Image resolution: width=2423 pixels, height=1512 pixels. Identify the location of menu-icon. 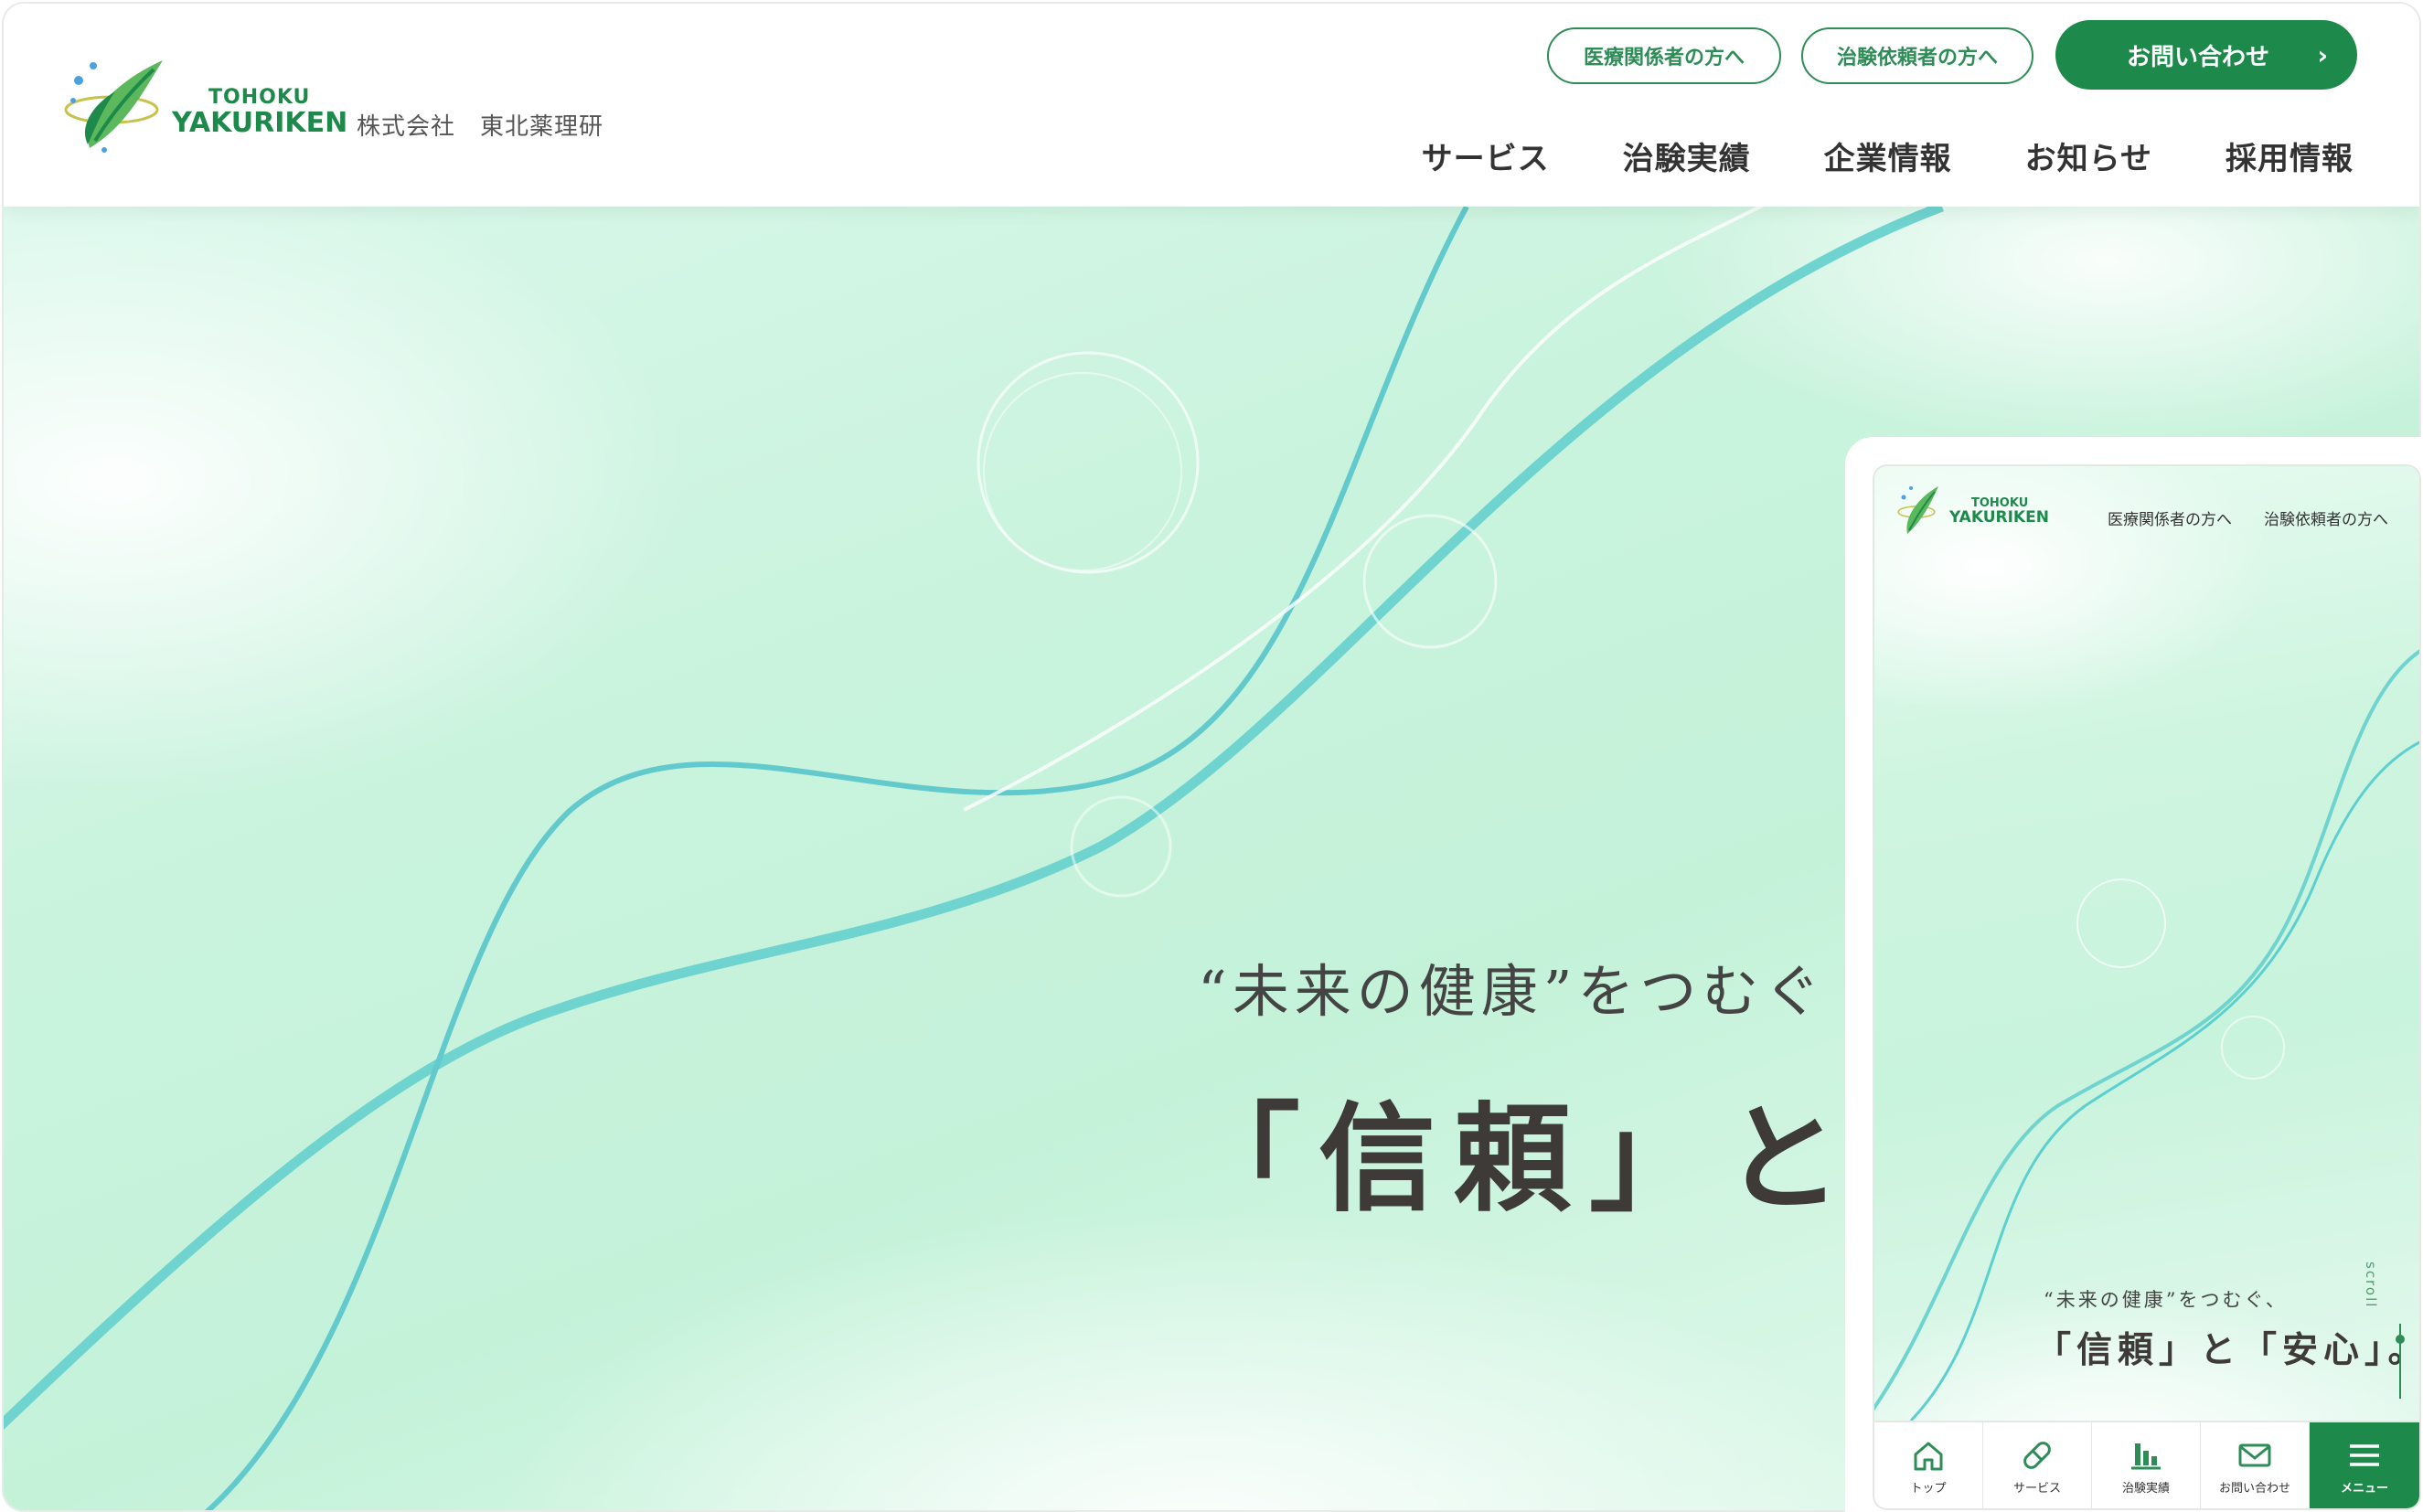
(2364, 1454).